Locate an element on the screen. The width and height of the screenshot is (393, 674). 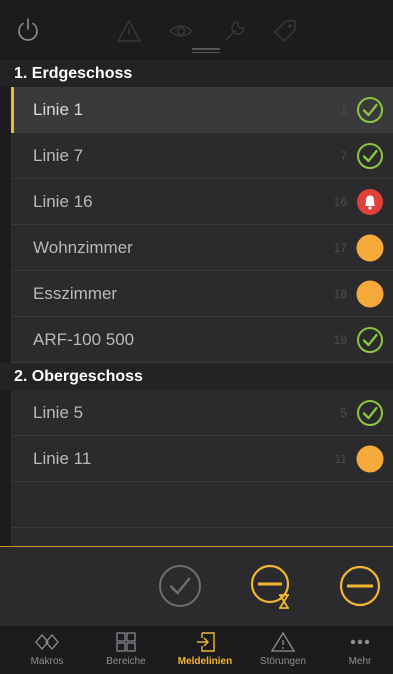
tab-bereiche: Bereiche is located at coordinates (126, 650).